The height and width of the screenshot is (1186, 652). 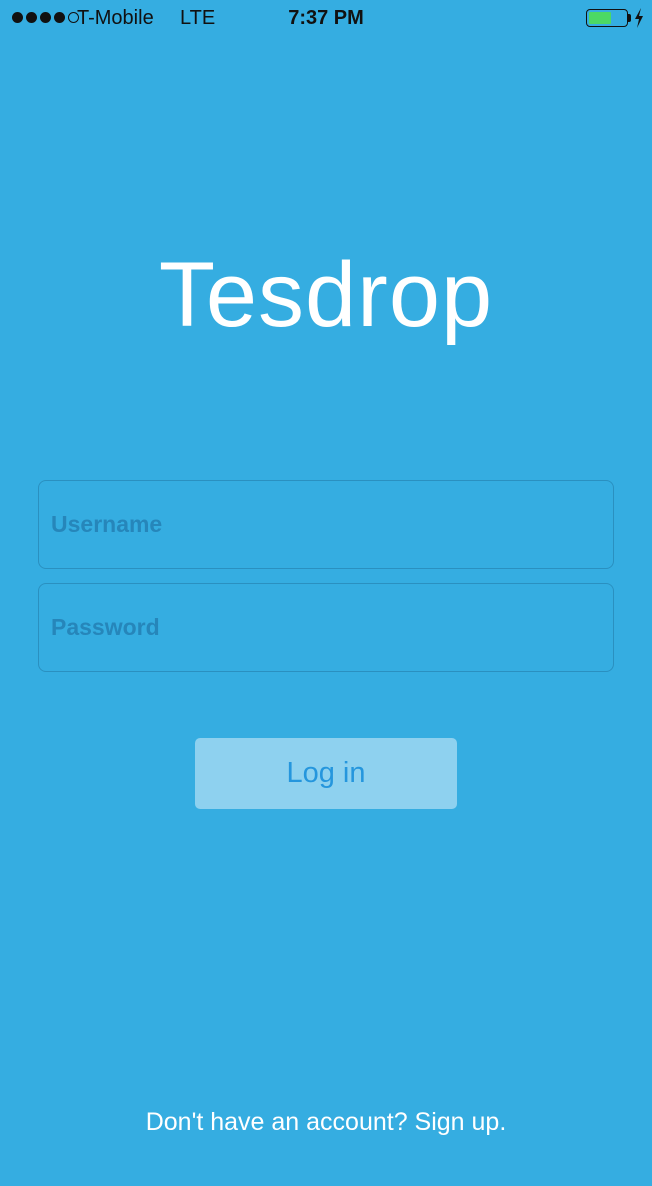 What do you see at coordinates (326, 1122) in the screenshot?
I see `signup-link: Don't have an account? Sign up.` at bounding box center [326, 1122].